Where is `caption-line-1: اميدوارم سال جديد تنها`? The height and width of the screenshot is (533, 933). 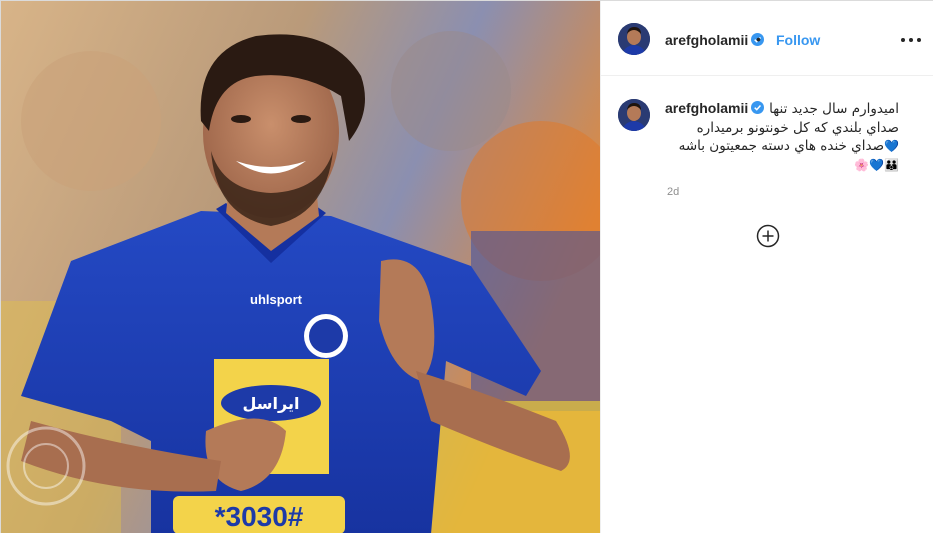
caption-line-1: اميدوارم سال جديد تنها is located at coordinates (834, 109).